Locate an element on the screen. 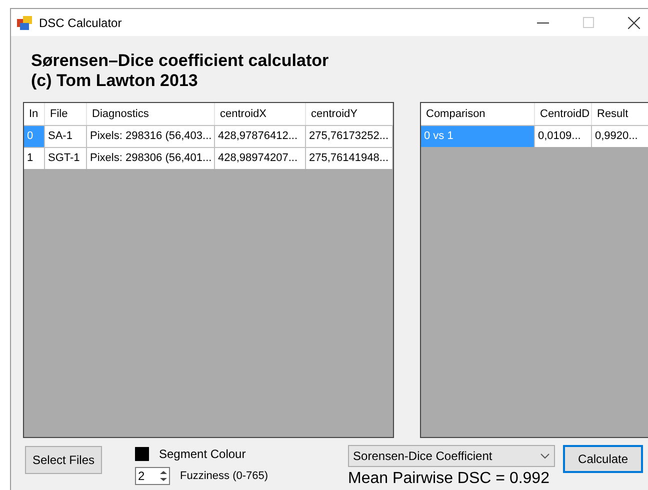  heading-text: (c) Tom Lawton 2013 is located at coordinates (115, 81).